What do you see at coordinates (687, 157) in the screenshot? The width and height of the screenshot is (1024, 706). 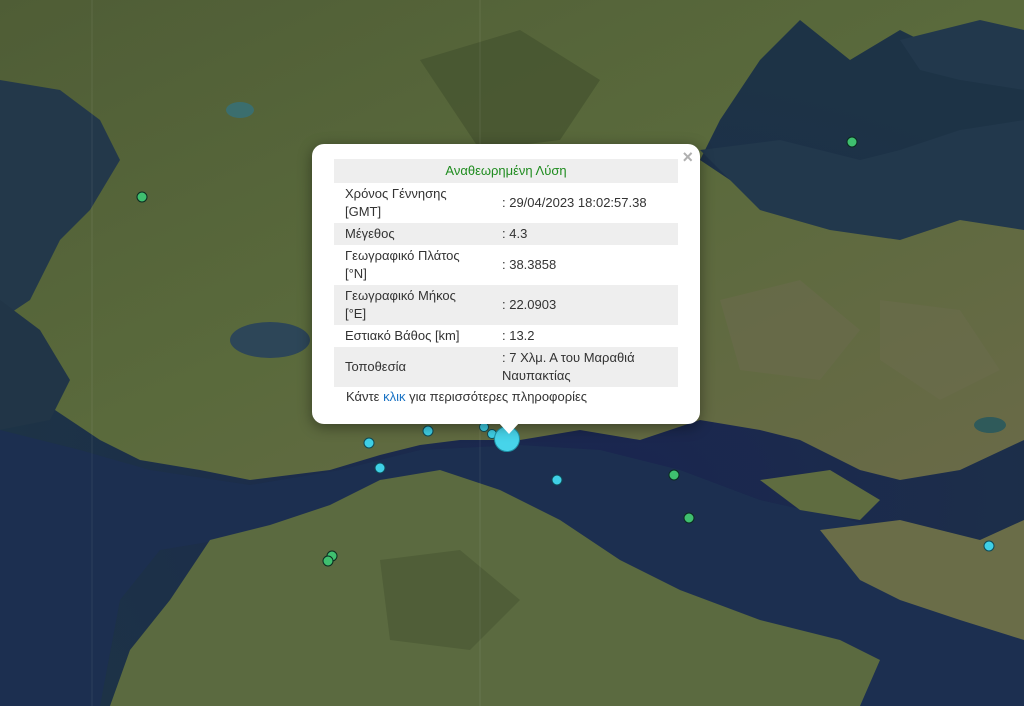 I see `close-icon: ×` at bounding box center [687, 157].